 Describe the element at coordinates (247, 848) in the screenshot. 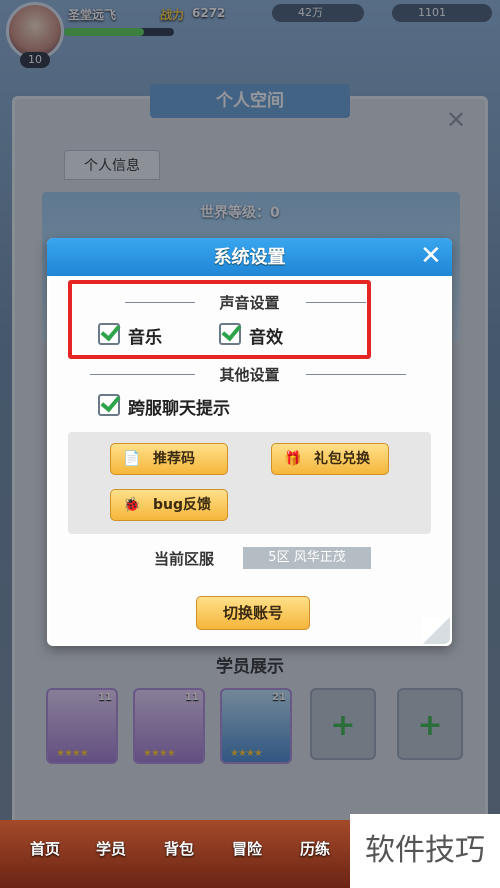

I see `nav-adventure: 冒险` at that location.